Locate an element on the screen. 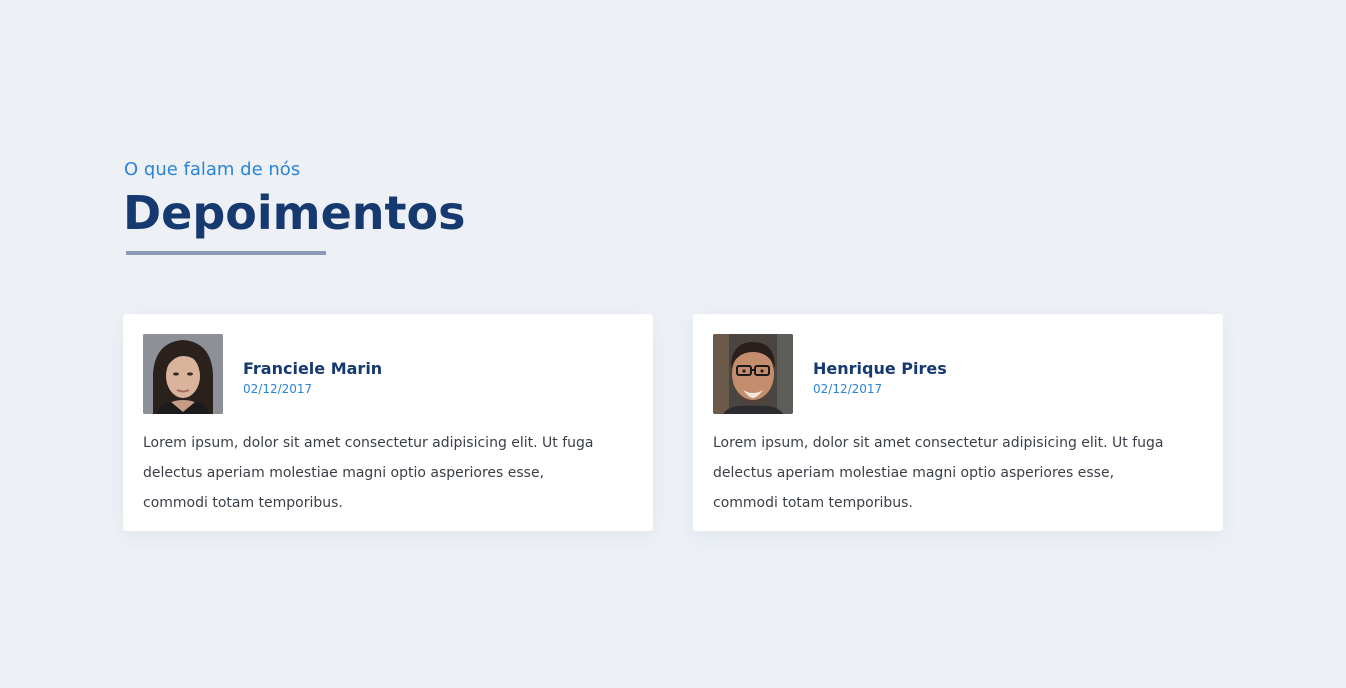 The width and height of the screenshot is (1346, 688). woman-portrait-icon is located at coordinates (183, 374).